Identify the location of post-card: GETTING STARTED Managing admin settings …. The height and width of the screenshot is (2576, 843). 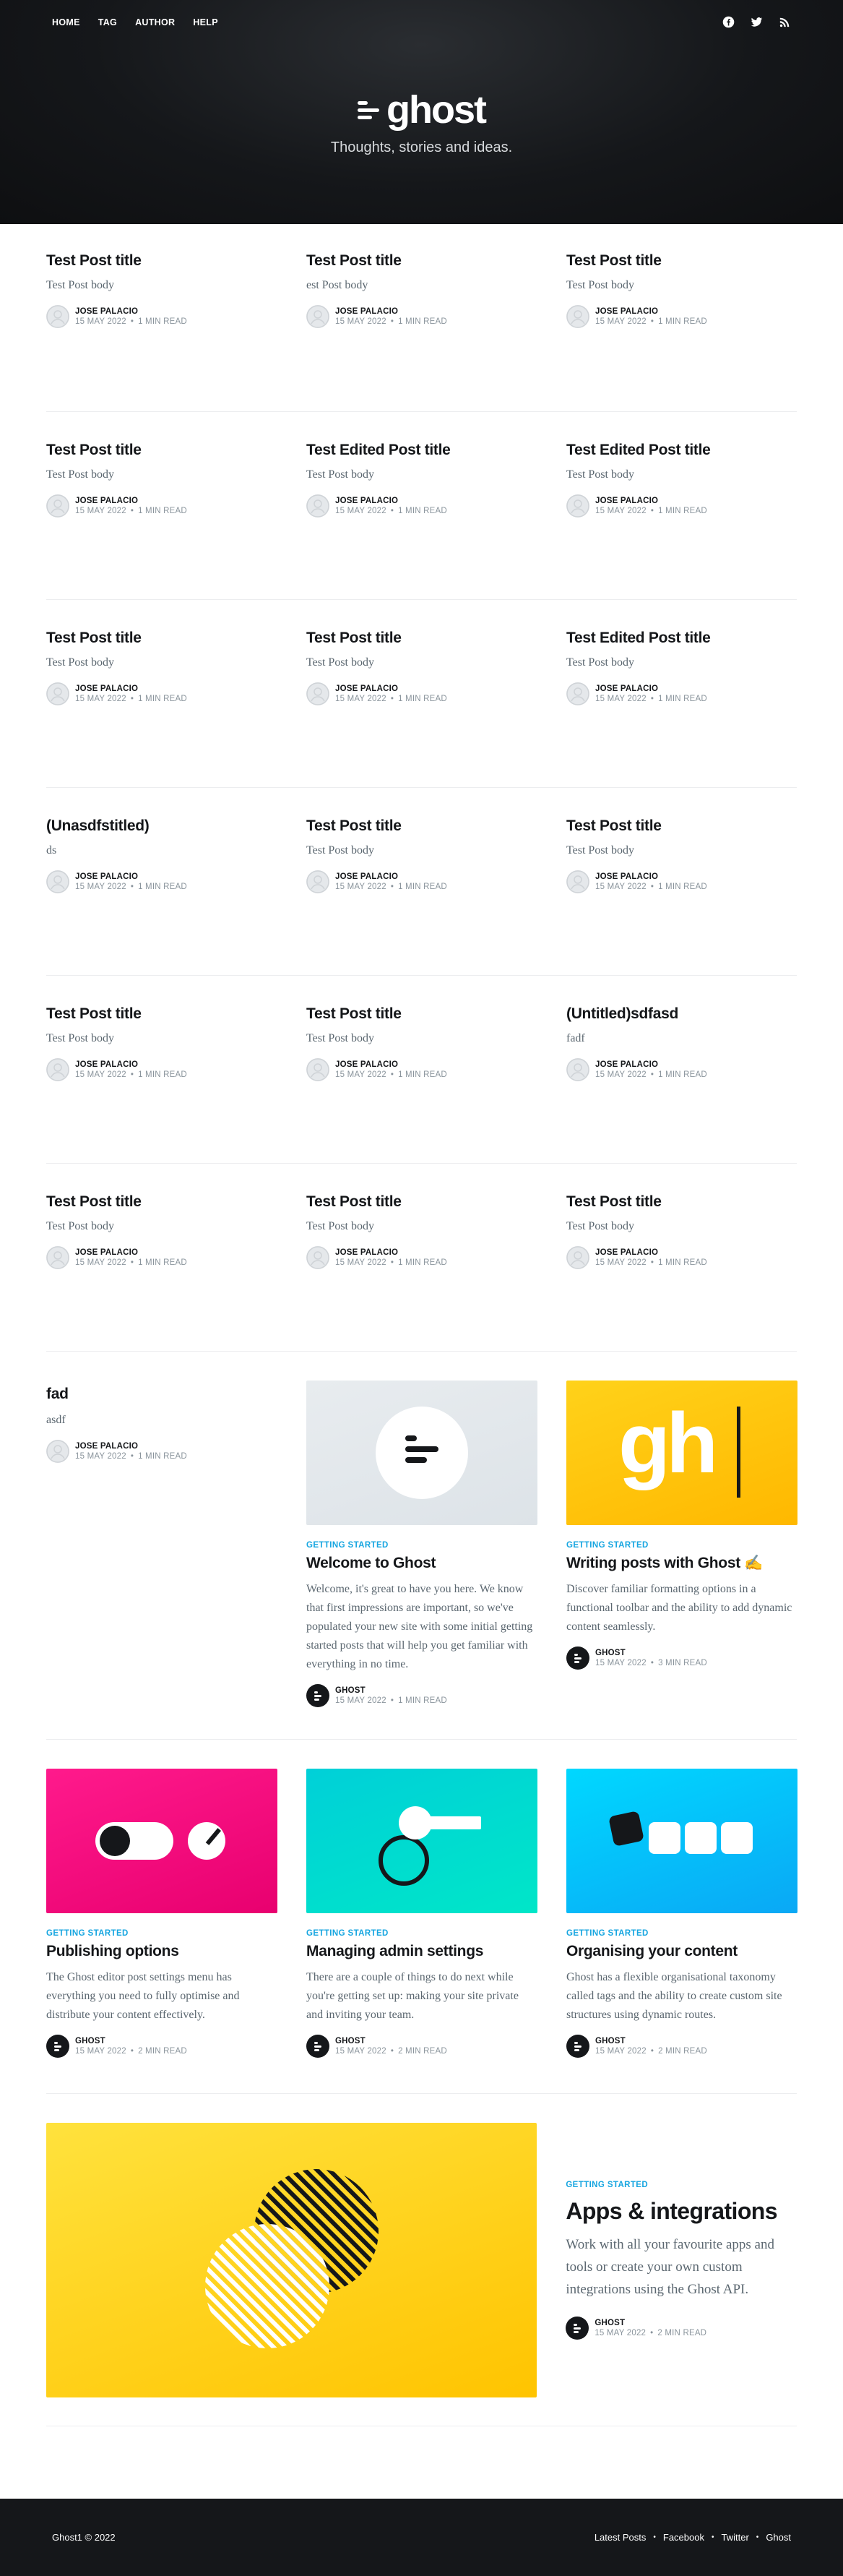
(421, 1931).